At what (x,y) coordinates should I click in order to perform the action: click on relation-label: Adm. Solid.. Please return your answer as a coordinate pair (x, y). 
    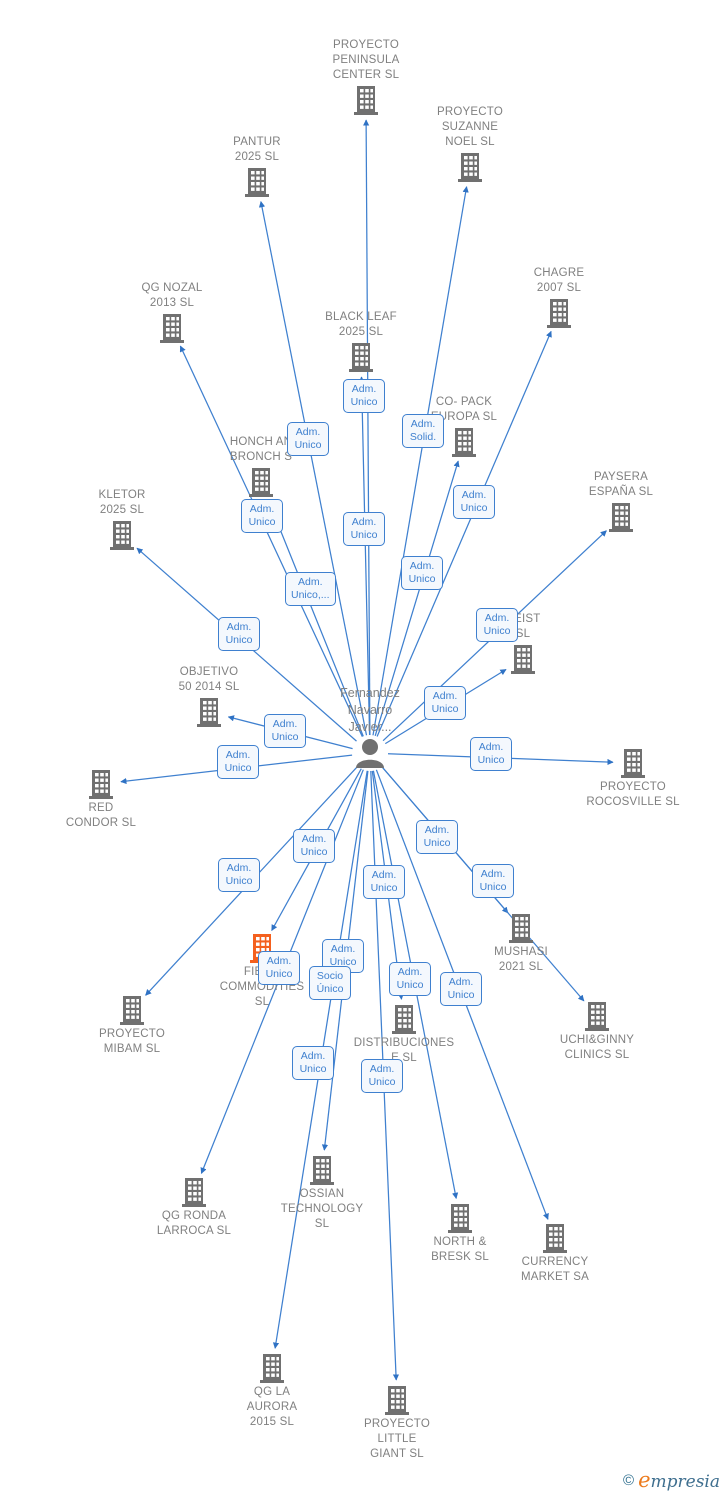
    Looking at the image, I should click on (423, 431).